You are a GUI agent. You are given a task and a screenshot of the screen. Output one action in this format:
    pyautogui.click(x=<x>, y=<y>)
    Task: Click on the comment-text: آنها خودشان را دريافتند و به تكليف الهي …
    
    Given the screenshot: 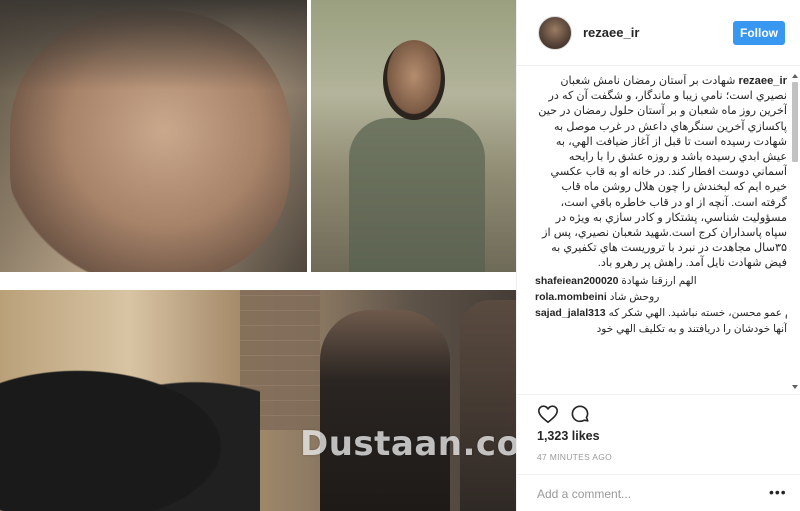 What is the action you would take?
    pyautogui.click(x=691, y=328)
    